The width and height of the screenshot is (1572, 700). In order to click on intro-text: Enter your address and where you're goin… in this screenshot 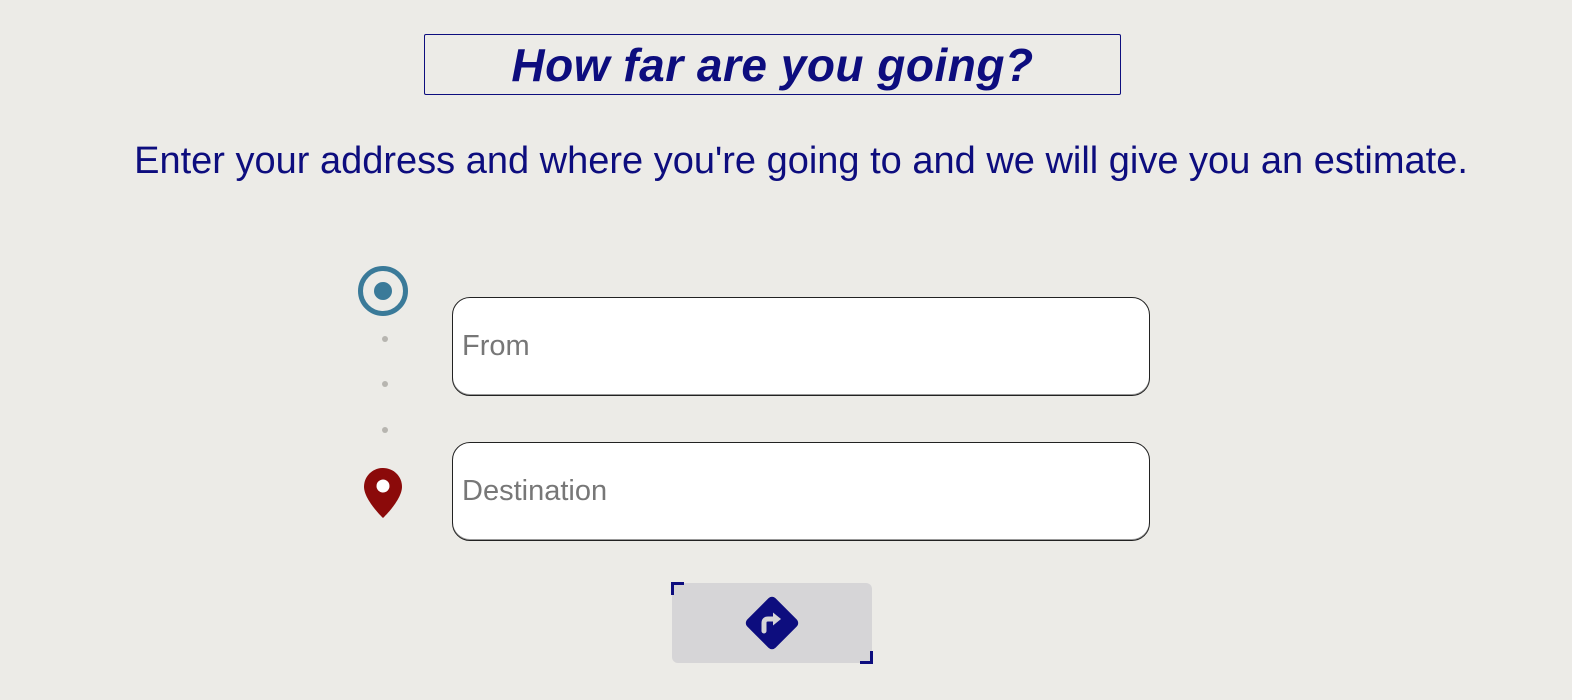, I will do `click(801, 161)`.